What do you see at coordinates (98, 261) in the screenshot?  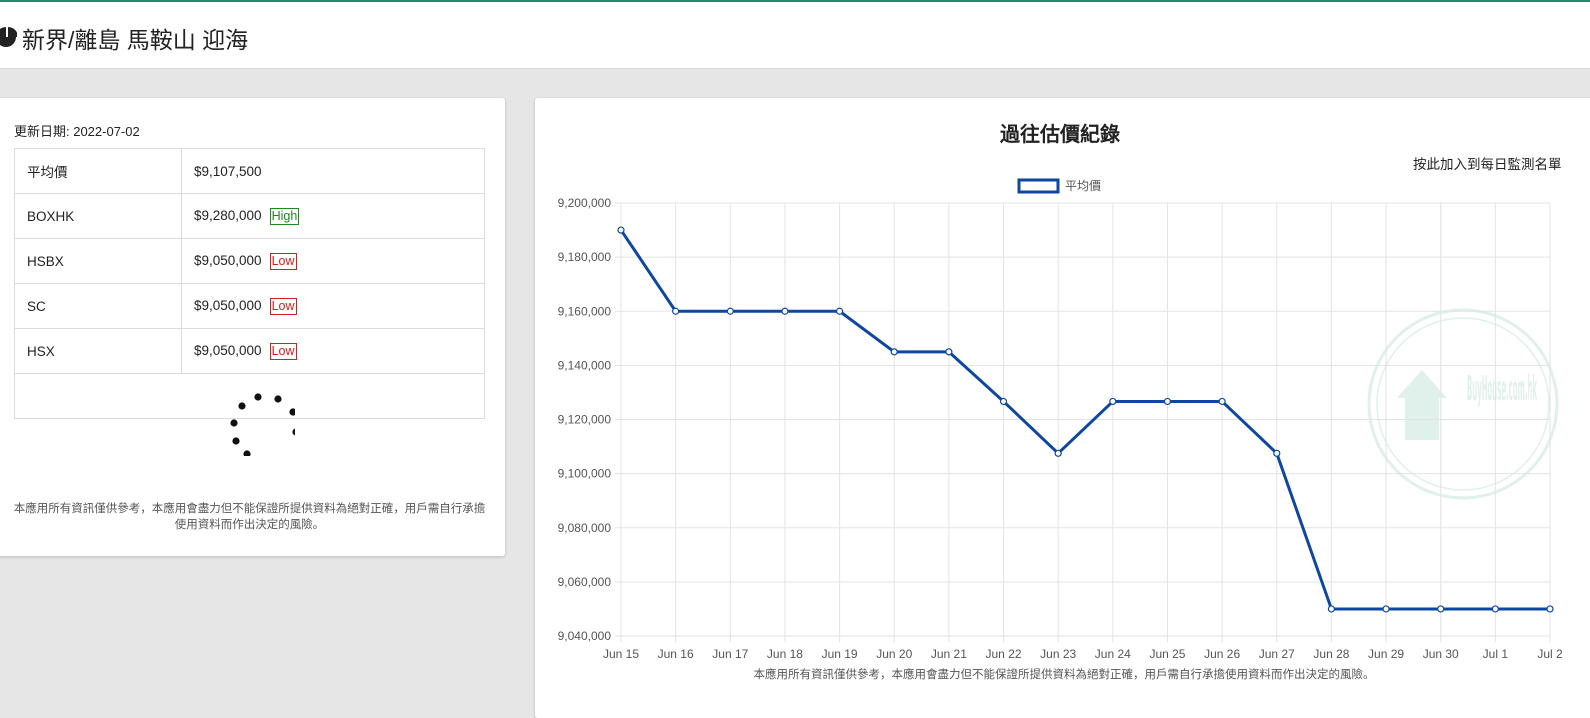 I see `row-label: HSBX` at bounding box center [98, 261].